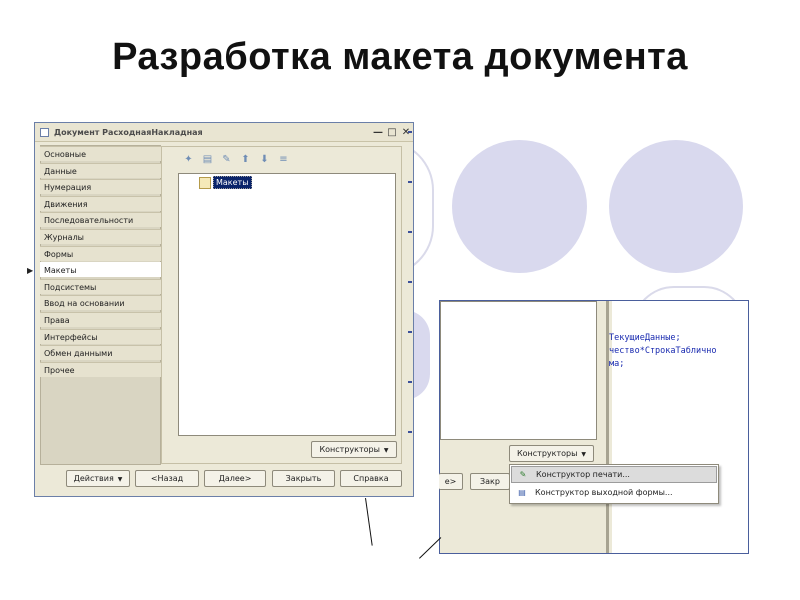 The width and height of the screenshot is (800, 600). I want to click on actions-button: Действия ▼, so click(98, 478).